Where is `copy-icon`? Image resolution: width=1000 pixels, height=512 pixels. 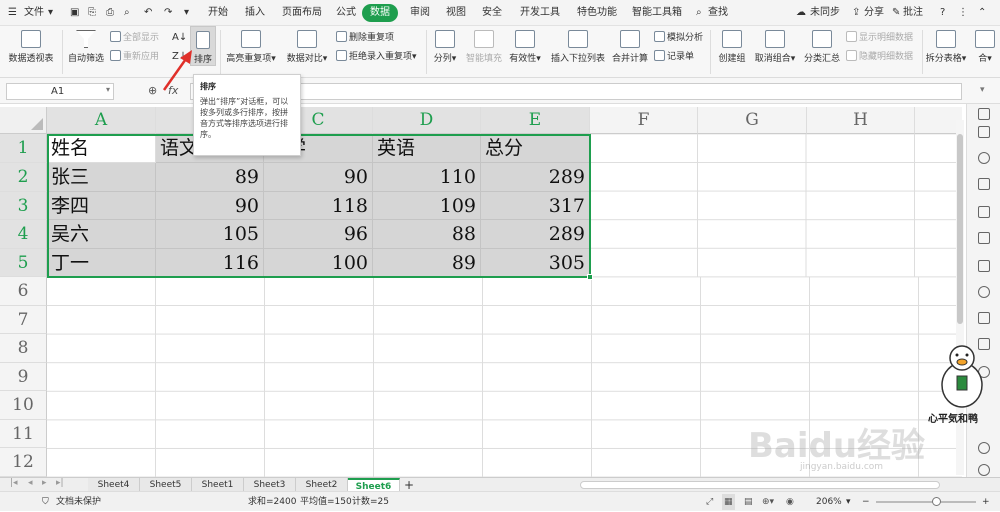
copy-icon is located at coordinates (984, 318).